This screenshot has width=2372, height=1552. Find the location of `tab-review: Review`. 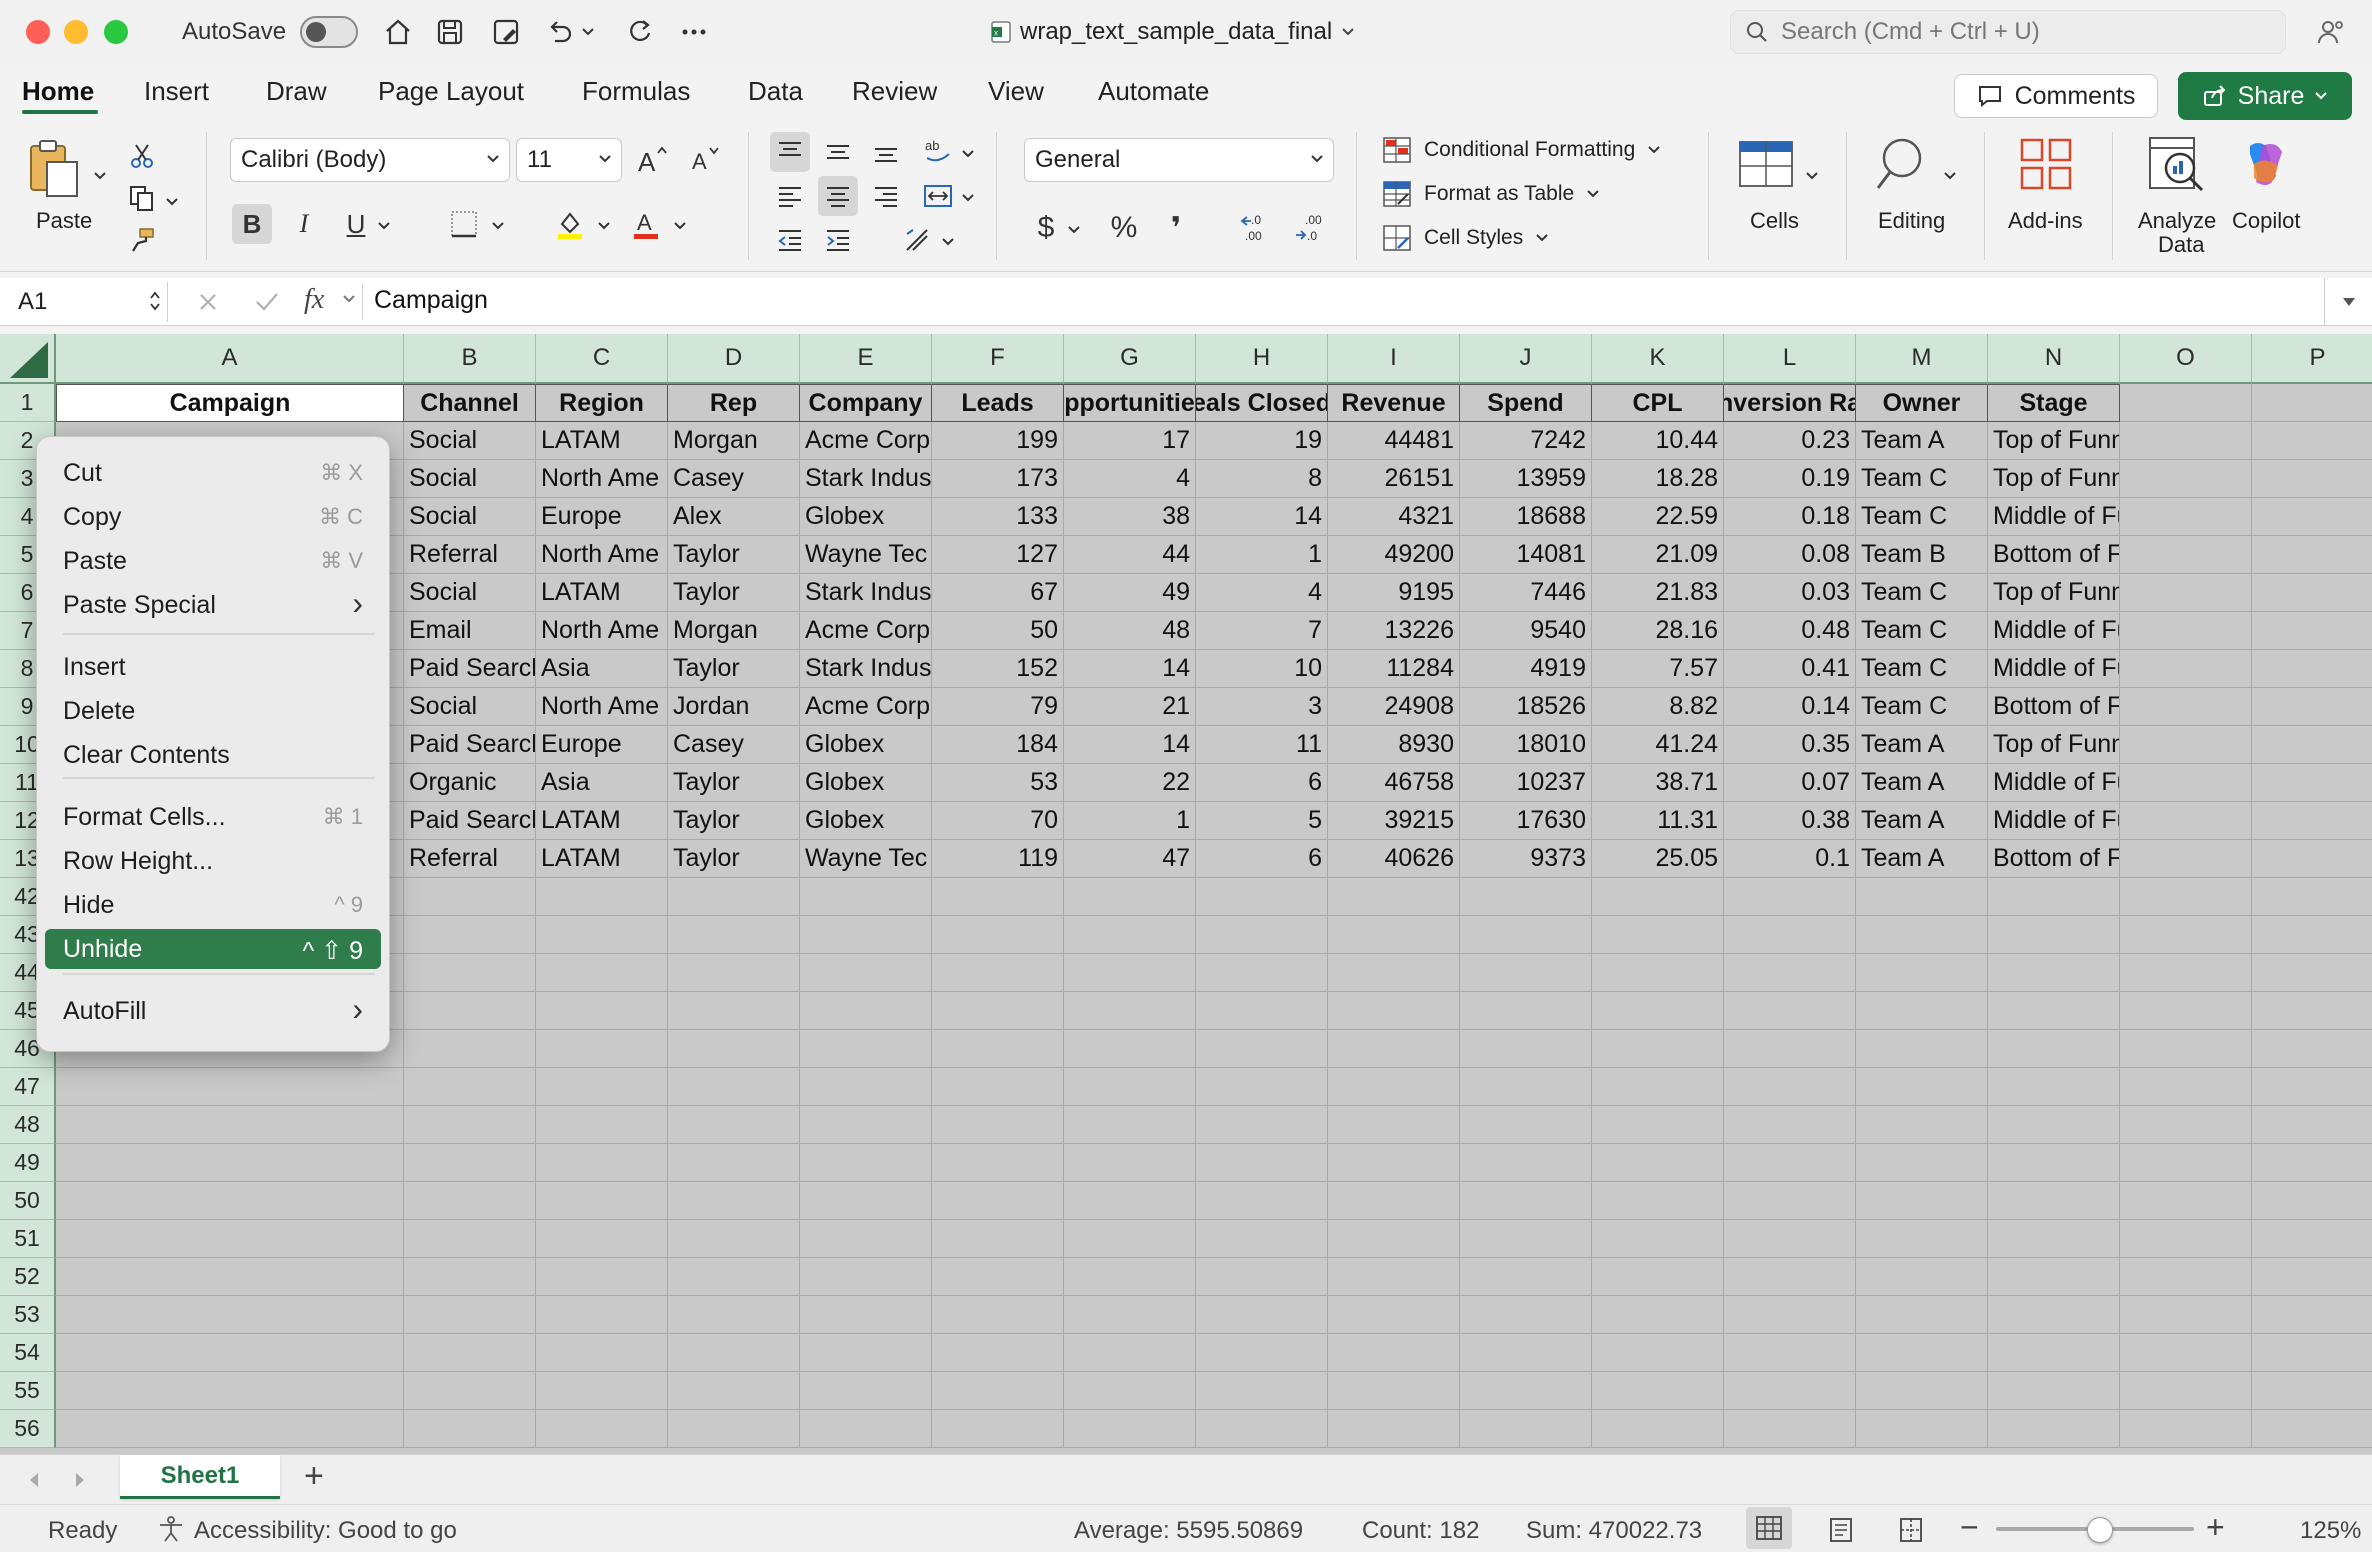

tab-review: Review is located at coordinates (894, 91).